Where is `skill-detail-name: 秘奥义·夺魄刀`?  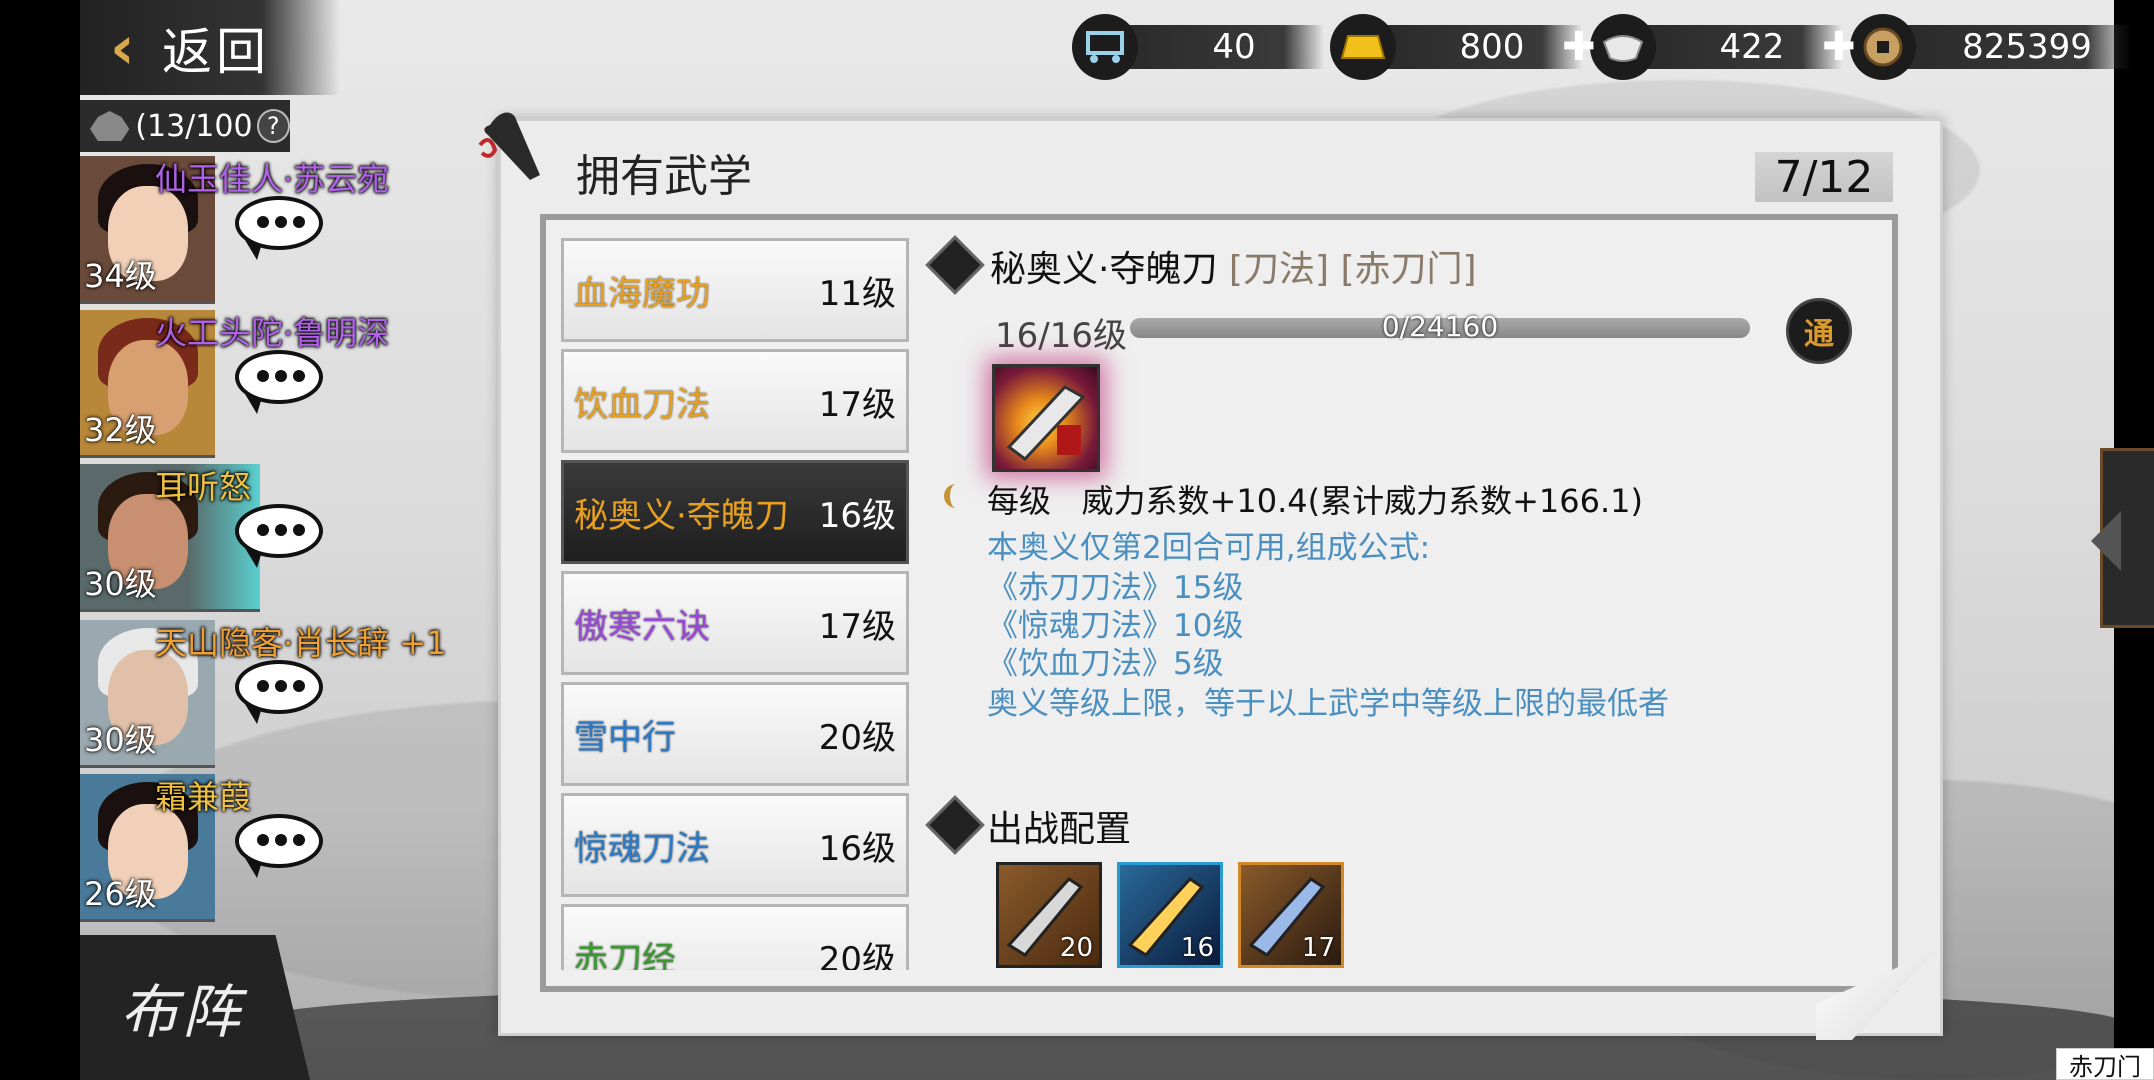
skill-detail-name: 秘奥义·夺魄刀 is located at coordinates (1104, 269).